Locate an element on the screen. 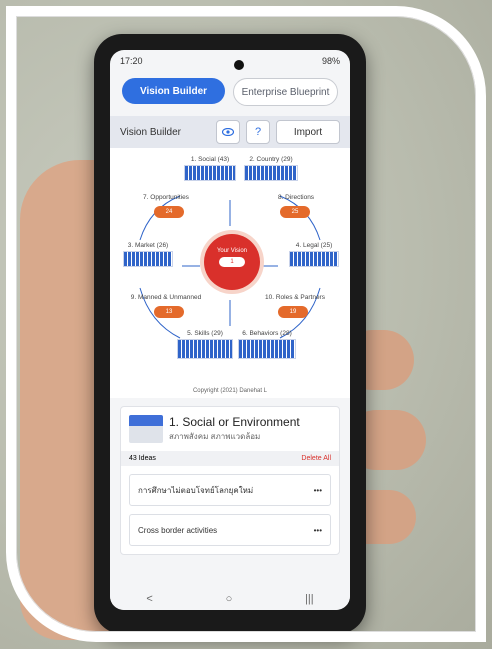 The height and width of the screenshot is (649, 492). home-icon: ○ is located at coordinates (229, 599).